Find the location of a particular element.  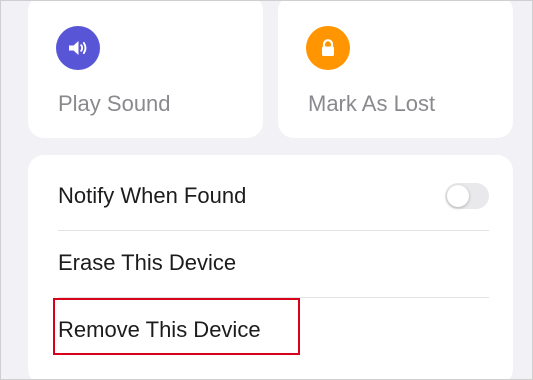

notify-when-found-toggle is located at coordinates (467, 196).